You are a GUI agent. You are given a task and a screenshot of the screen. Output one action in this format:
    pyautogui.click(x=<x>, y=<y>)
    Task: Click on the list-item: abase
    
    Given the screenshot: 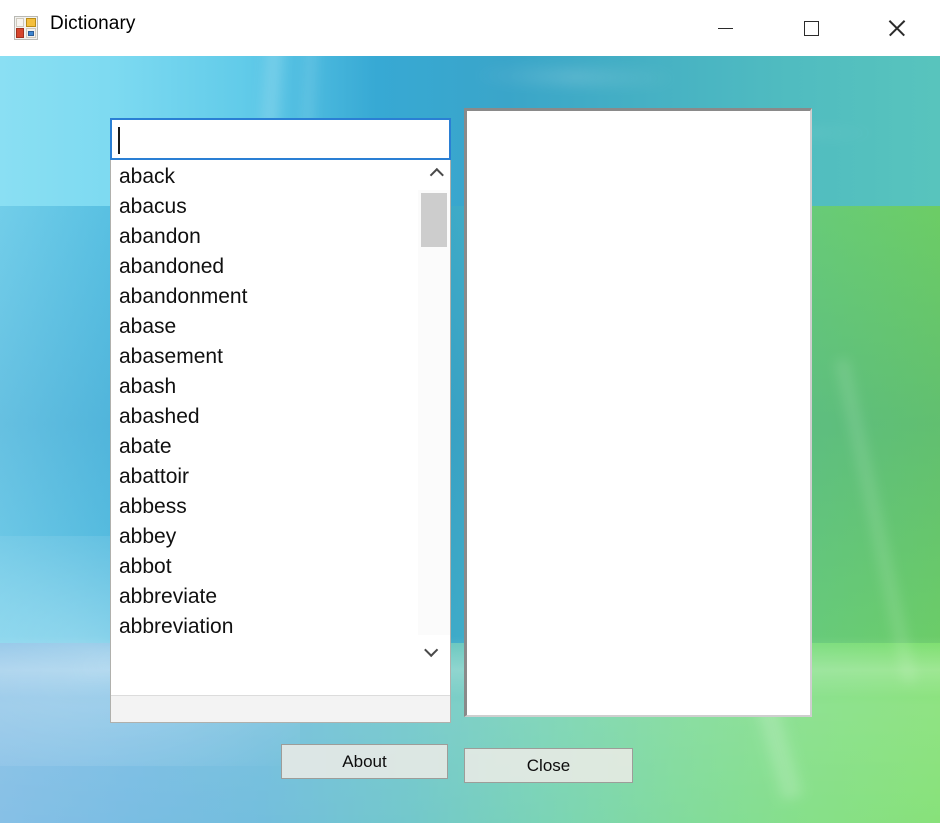 What is the action you would take?
    pyautogui.click(x=265, y=327)
    